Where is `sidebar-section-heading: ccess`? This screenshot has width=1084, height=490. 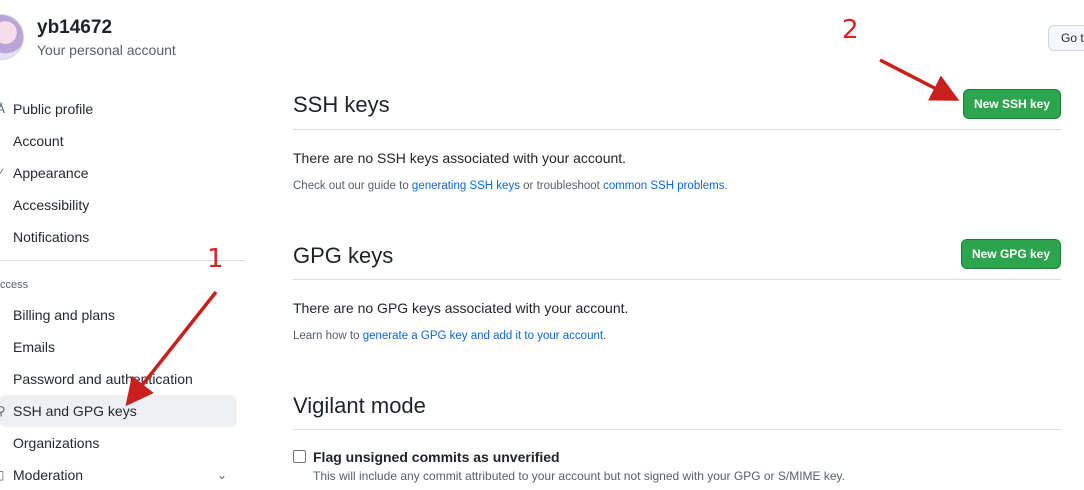
sidebar-section-heading: ccess is located at coordinates (14, 285).